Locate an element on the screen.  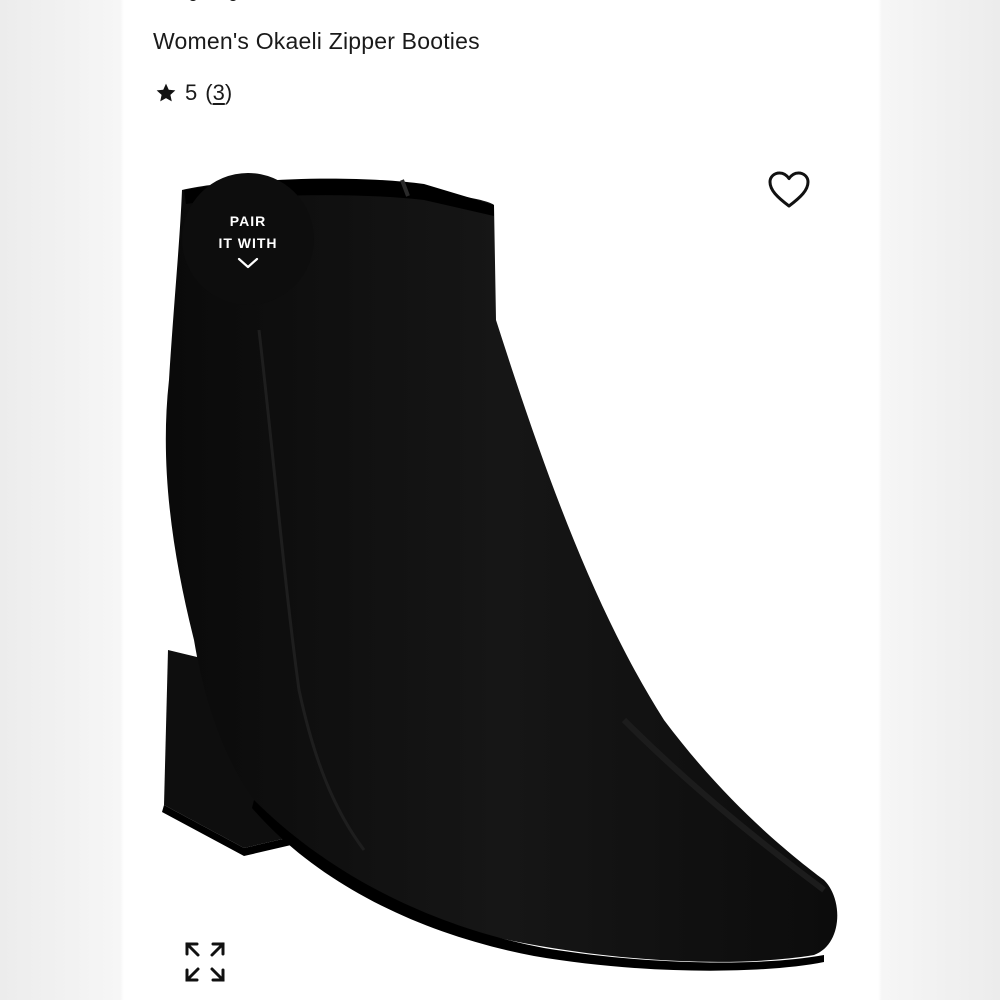
heart-icon is located at coordinates (789, 190).